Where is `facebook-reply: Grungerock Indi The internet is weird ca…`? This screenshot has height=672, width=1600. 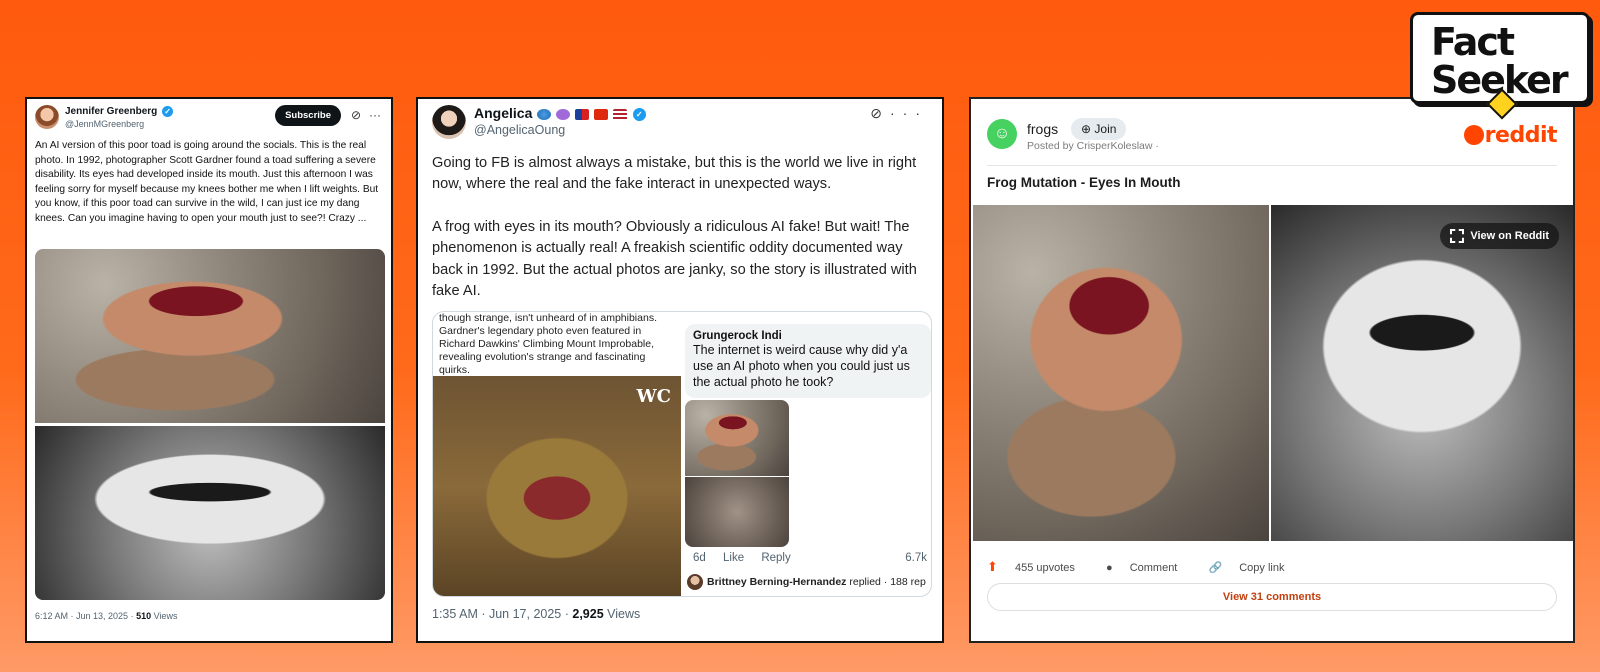
facebook-reply: Grungerock Indi The internet is weird ca… is located at coordinates (807, 454).